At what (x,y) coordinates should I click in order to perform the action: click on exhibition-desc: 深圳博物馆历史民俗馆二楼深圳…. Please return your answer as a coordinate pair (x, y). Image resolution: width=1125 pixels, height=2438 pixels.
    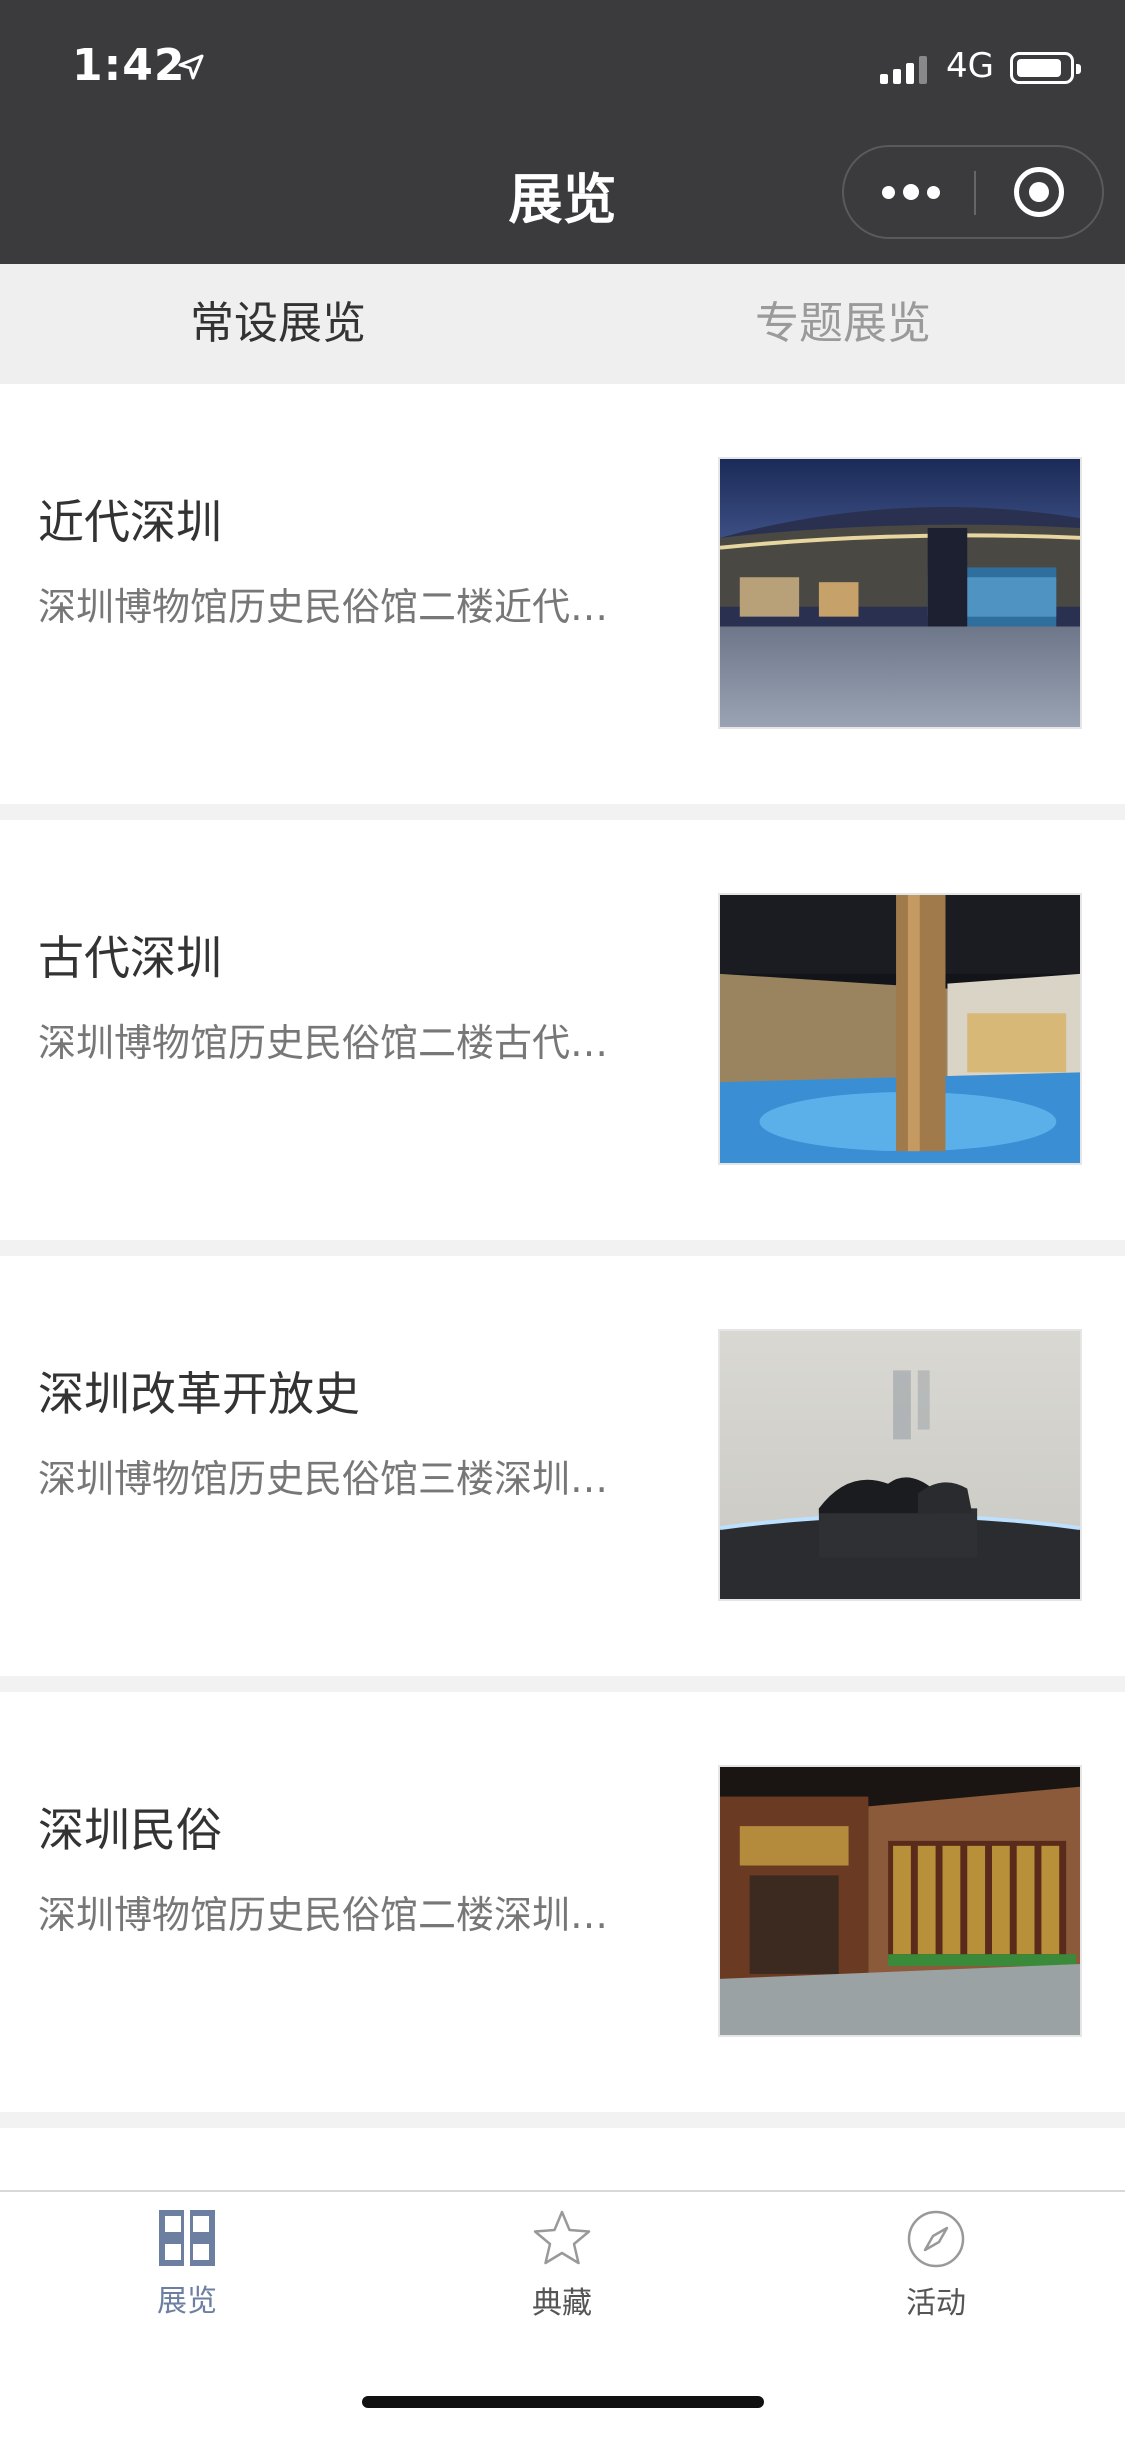
    Looking at the image, I should click on (323, 1915).